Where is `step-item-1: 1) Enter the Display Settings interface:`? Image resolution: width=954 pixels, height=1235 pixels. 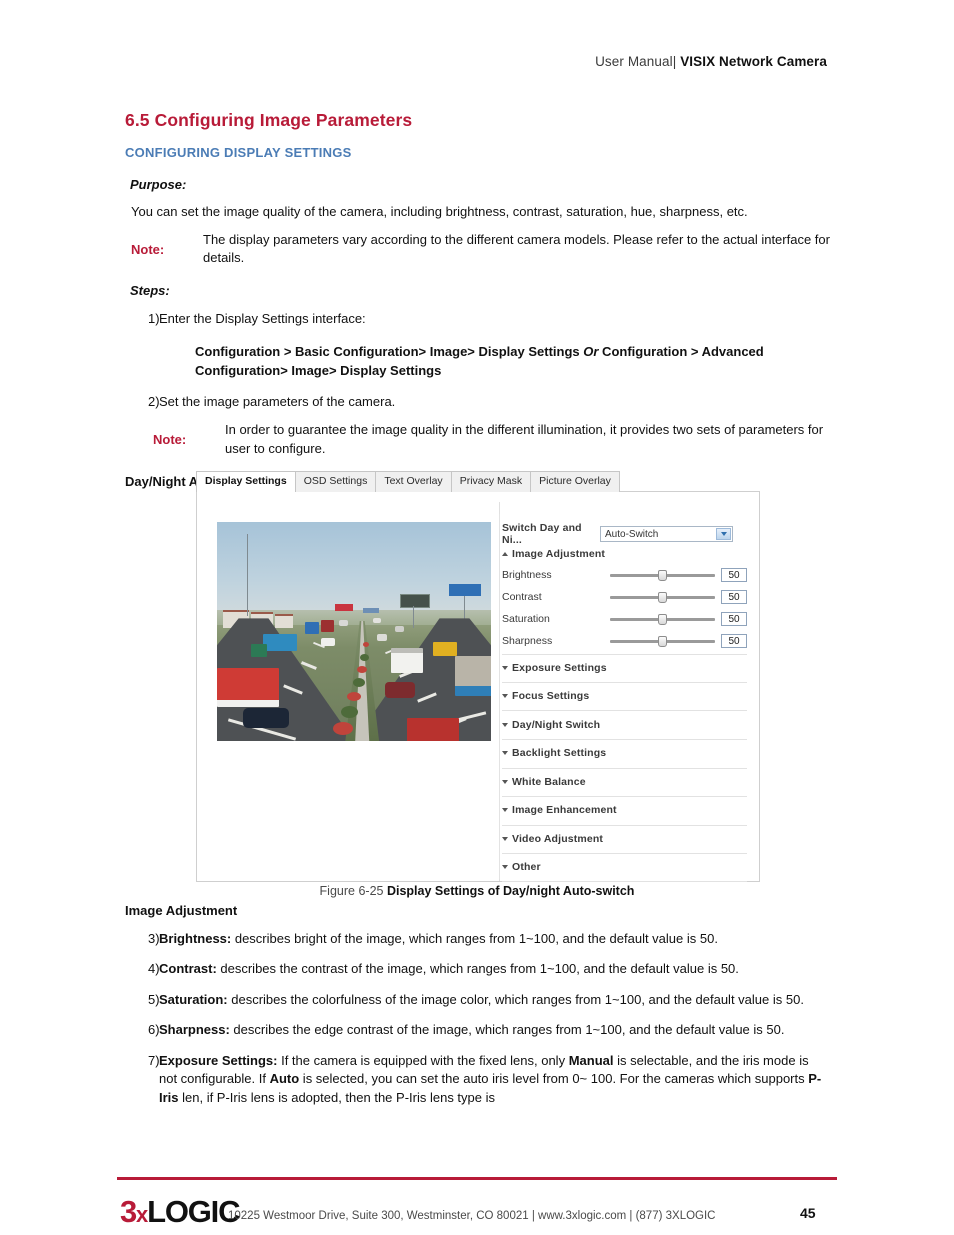 step-item-1: 1) Enter the Display Settings interface: is located at coordinates (477, 319).